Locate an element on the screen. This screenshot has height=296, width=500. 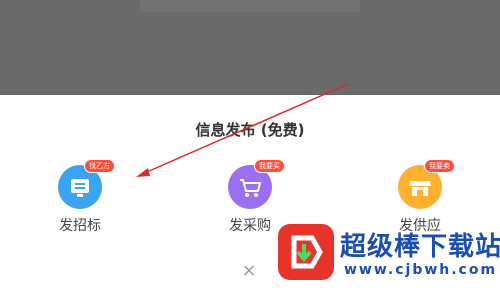
shopping-cart-icon: 我要买 is located at coordinates (256, 184).